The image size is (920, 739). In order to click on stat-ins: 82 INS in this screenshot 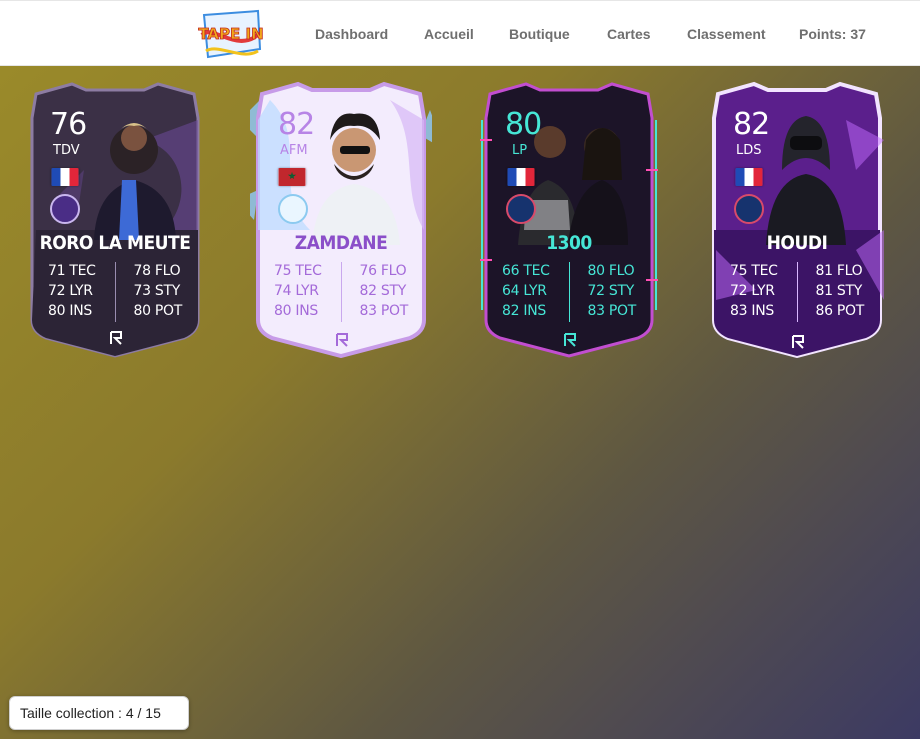, I will do `click(524, 311)`.